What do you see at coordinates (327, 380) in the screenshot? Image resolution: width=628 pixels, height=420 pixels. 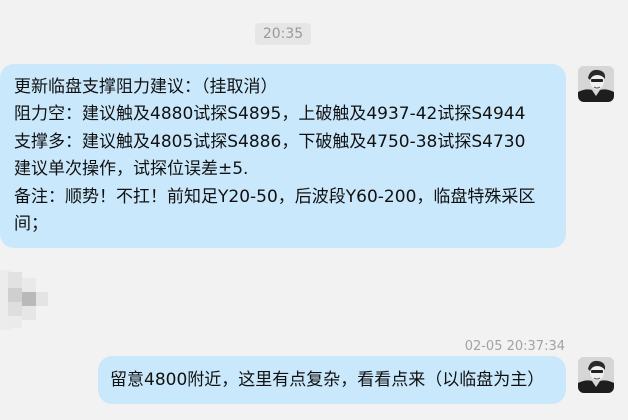 I see `reply-text: 留意4800附近，这里有点复杂，看看点来（以临盘为主）` at bounding box center [327, 380].